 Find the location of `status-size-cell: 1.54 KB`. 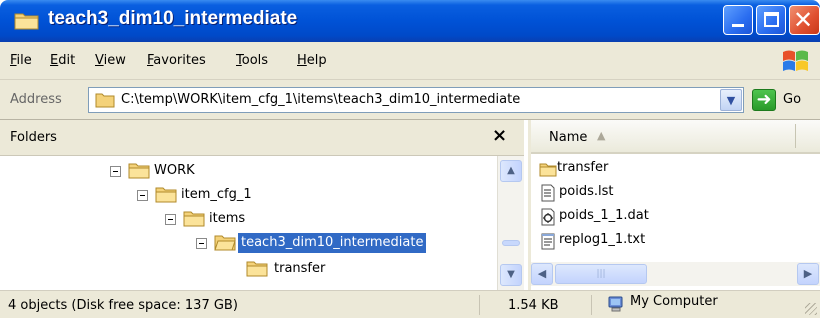

status-size-cell: 1.54 KB is located at coordinates (536, 305).